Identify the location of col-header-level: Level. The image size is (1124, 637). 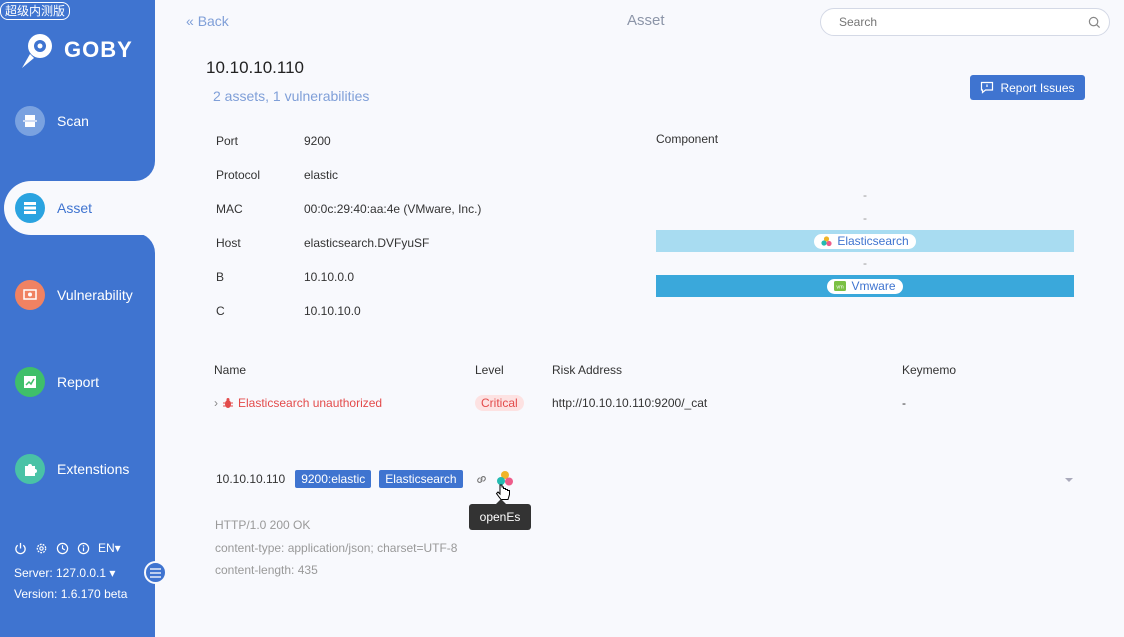
(489, 370).